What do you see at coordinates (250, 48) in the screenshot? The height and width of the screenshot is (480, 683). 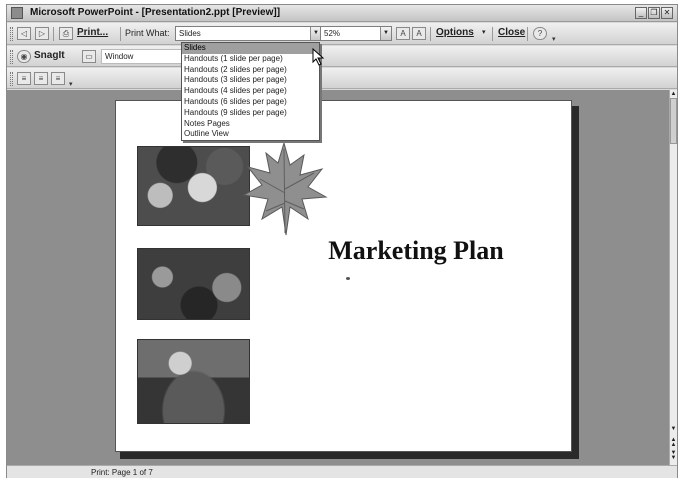 I see `print-what-option: Slides` at bounding box center [250, 48].